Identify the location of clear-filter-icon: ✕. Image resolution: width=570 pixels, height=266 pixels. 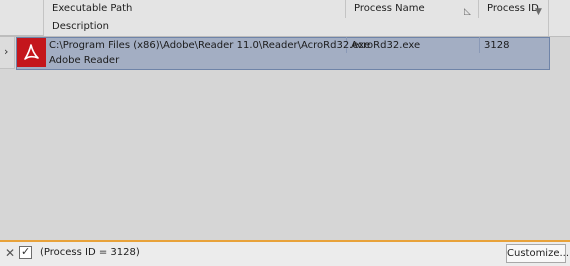
(10, 253).